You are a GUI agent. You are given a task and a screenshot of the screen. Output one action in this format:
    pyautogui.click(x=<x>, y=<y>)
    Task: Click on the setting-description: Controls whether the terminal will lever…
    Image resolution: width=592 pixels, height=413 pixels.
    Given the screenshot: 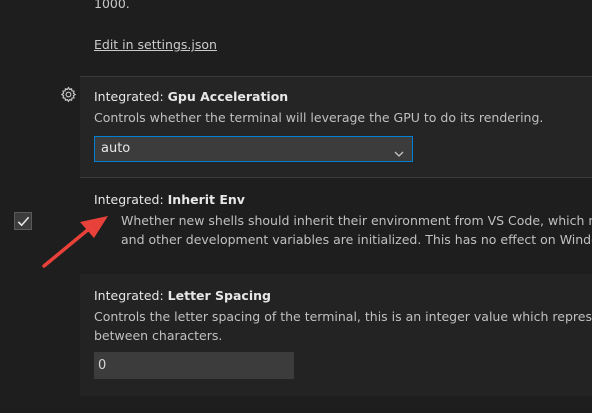 What is the action you would take?
    pyautogui.click(x=319, y=117)
    